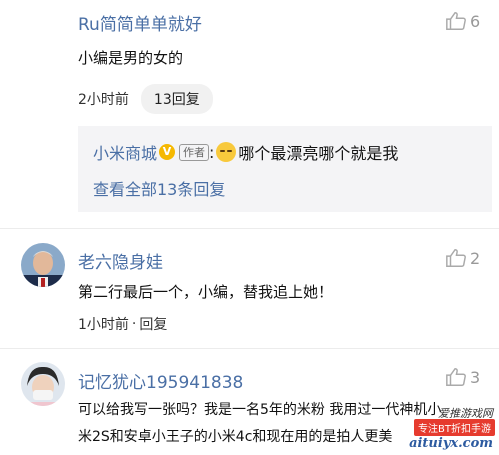 Image resolution: width=499 pixels, height=455 pixels. I want to click on comment-text: 小编是男的女的, so click(131, 58).